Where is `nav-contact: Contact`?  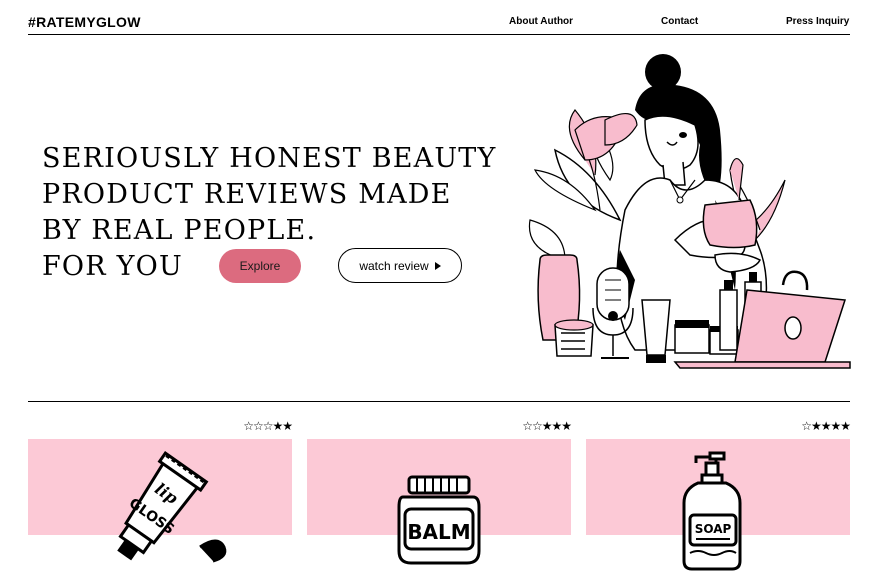
nav-contact: Contact is located at coordinates (679, 21).